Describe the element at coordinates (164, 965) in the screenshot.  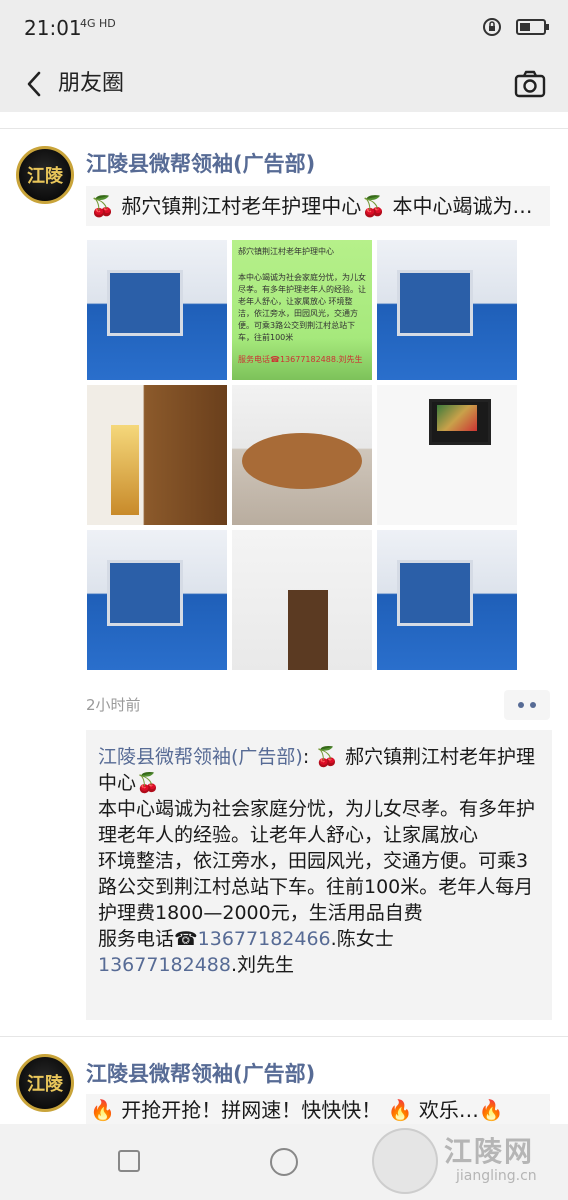
I see `phone-link-2: 13677182488` at that location.